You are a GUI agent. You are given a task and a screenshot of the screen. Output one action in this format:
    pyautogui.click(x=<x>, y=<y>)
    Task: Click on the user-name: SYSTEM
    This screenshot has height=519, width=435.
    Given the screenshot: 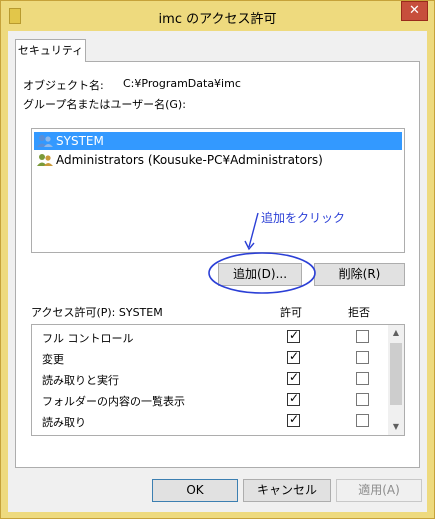 What is the action you would take?
    pyautogui.click(x=80, y=141)
    